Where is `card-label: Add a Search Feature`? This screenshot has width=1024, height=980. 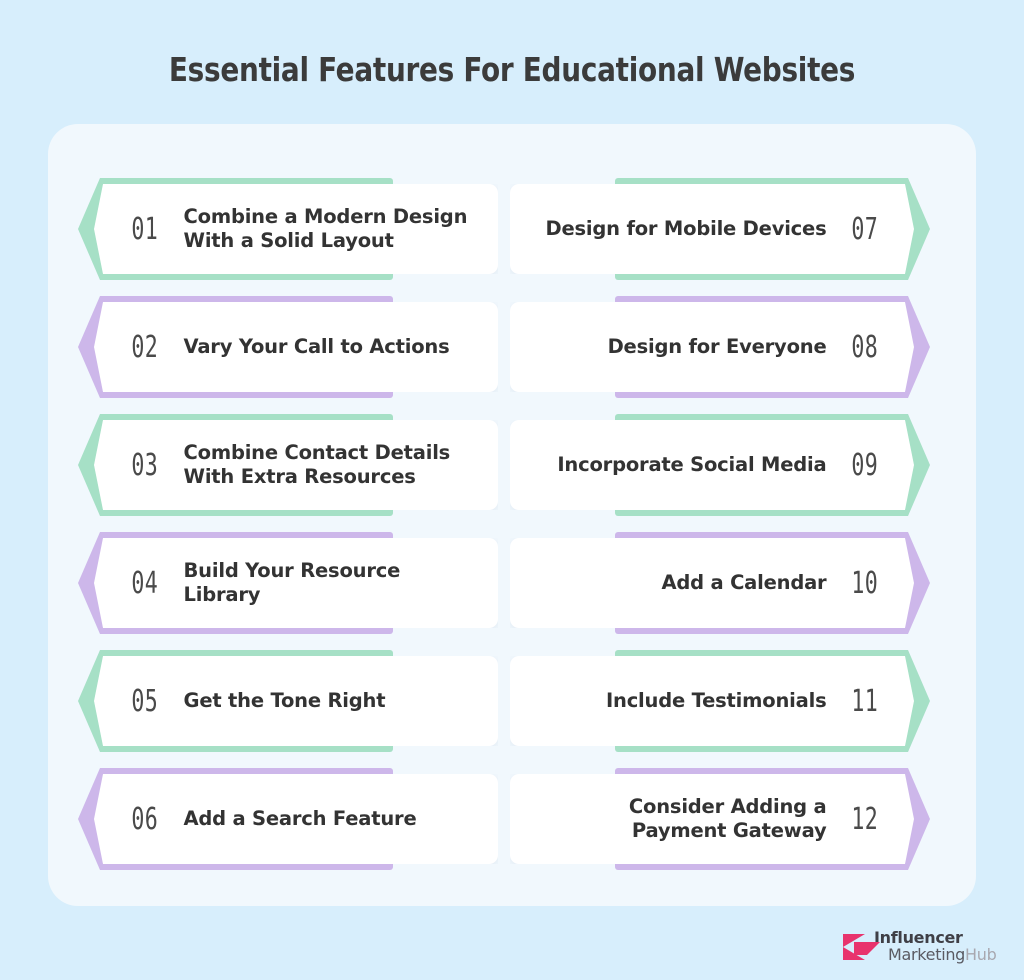
card-label: Add a Search Feature is located at coordinates (300, 819).